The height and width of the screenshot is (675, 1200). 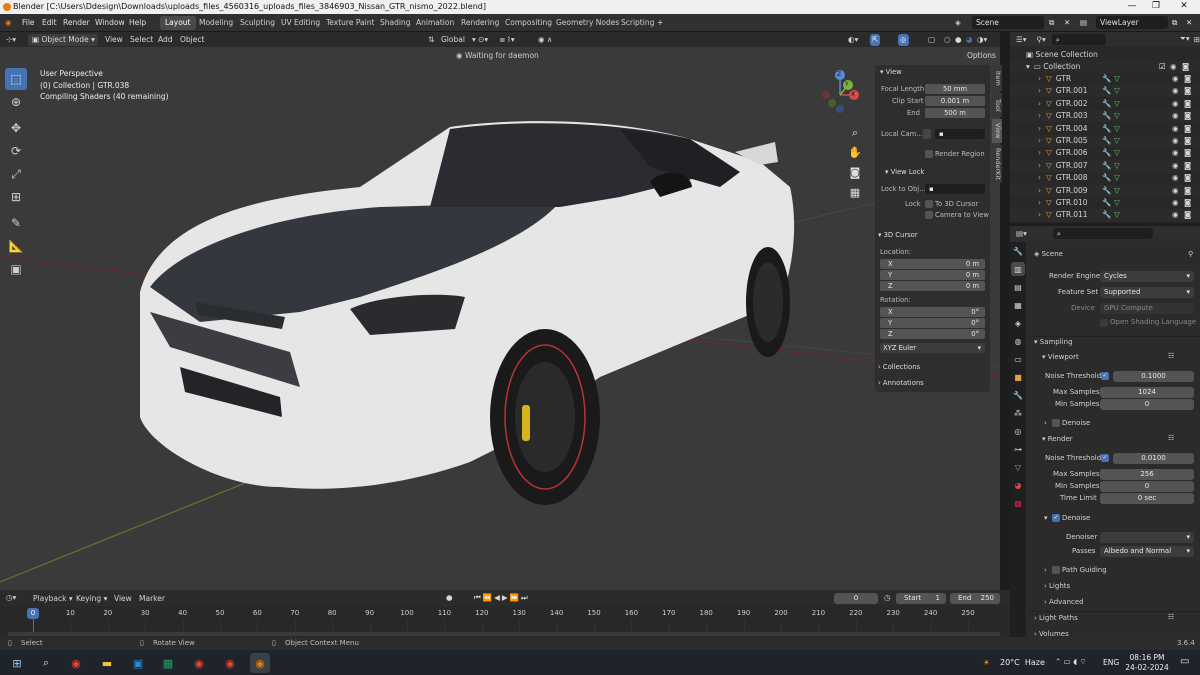 I want to click on vp-noise-threshold-checkbox: ✓, so click(x=1105, y=376).